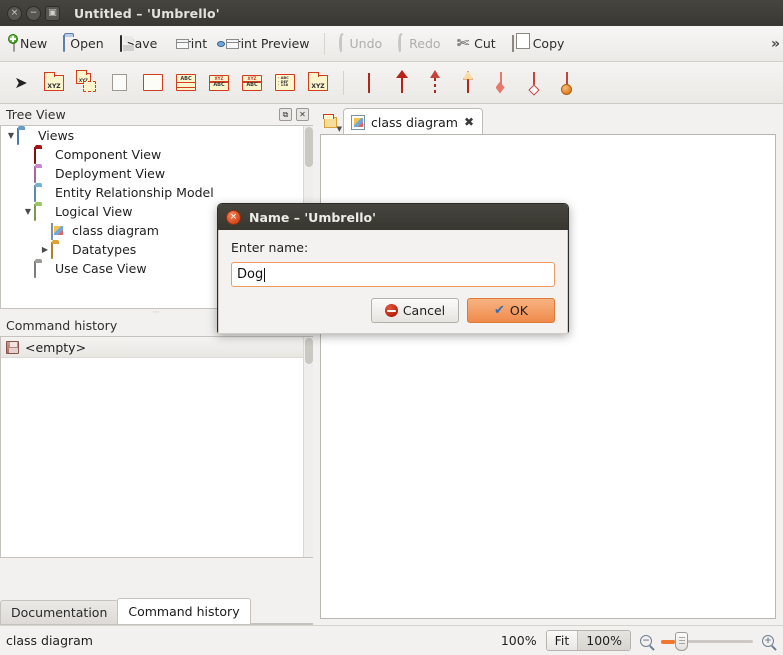 The height and width of the screenshot is (655, 783). I want to click on ok-button: ✔ OK, so click(511, 310).